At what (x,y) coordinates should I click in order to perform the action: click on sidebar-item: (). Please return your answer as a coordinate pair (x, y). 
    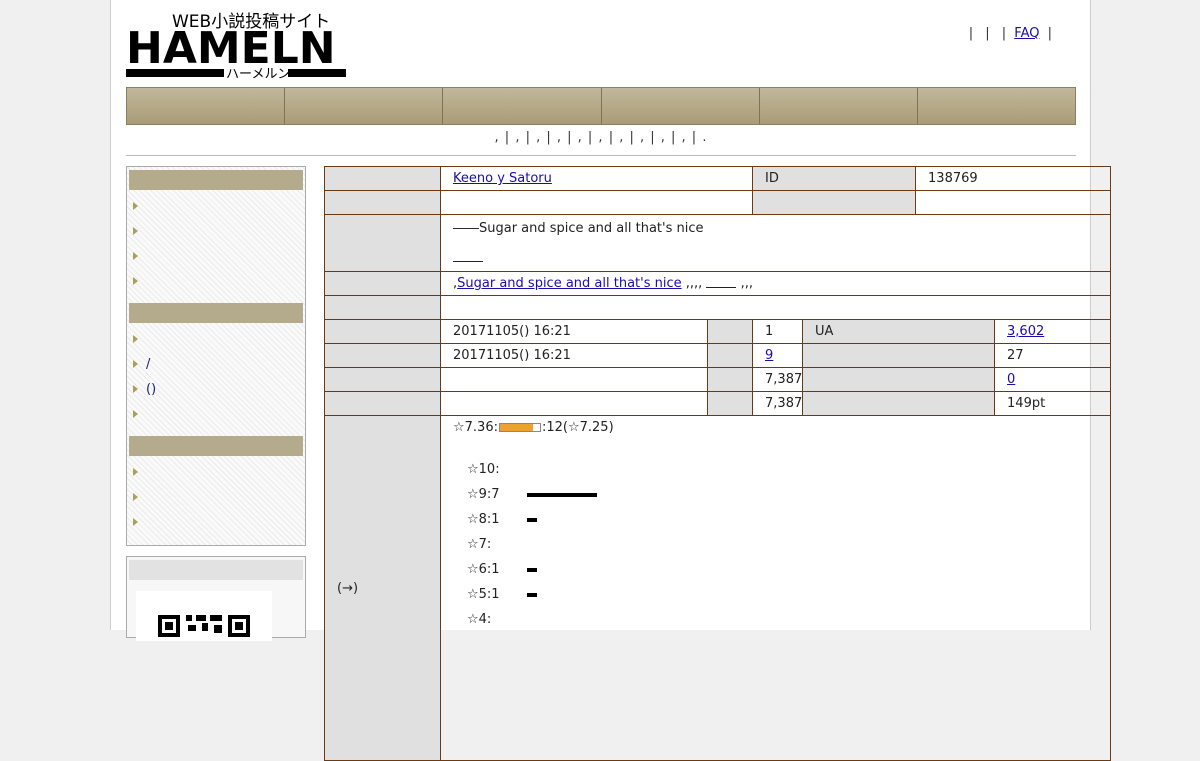
    Looking at the image, I should click on (216, 389).